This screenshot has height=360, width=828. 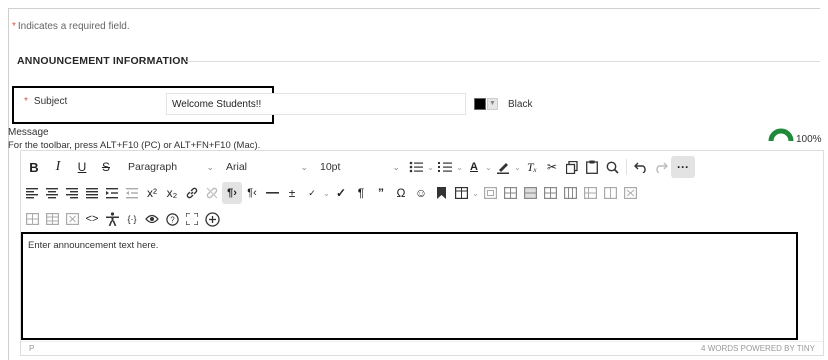 I want to click on cut-icon: ✂, so click(x=552, y=167).